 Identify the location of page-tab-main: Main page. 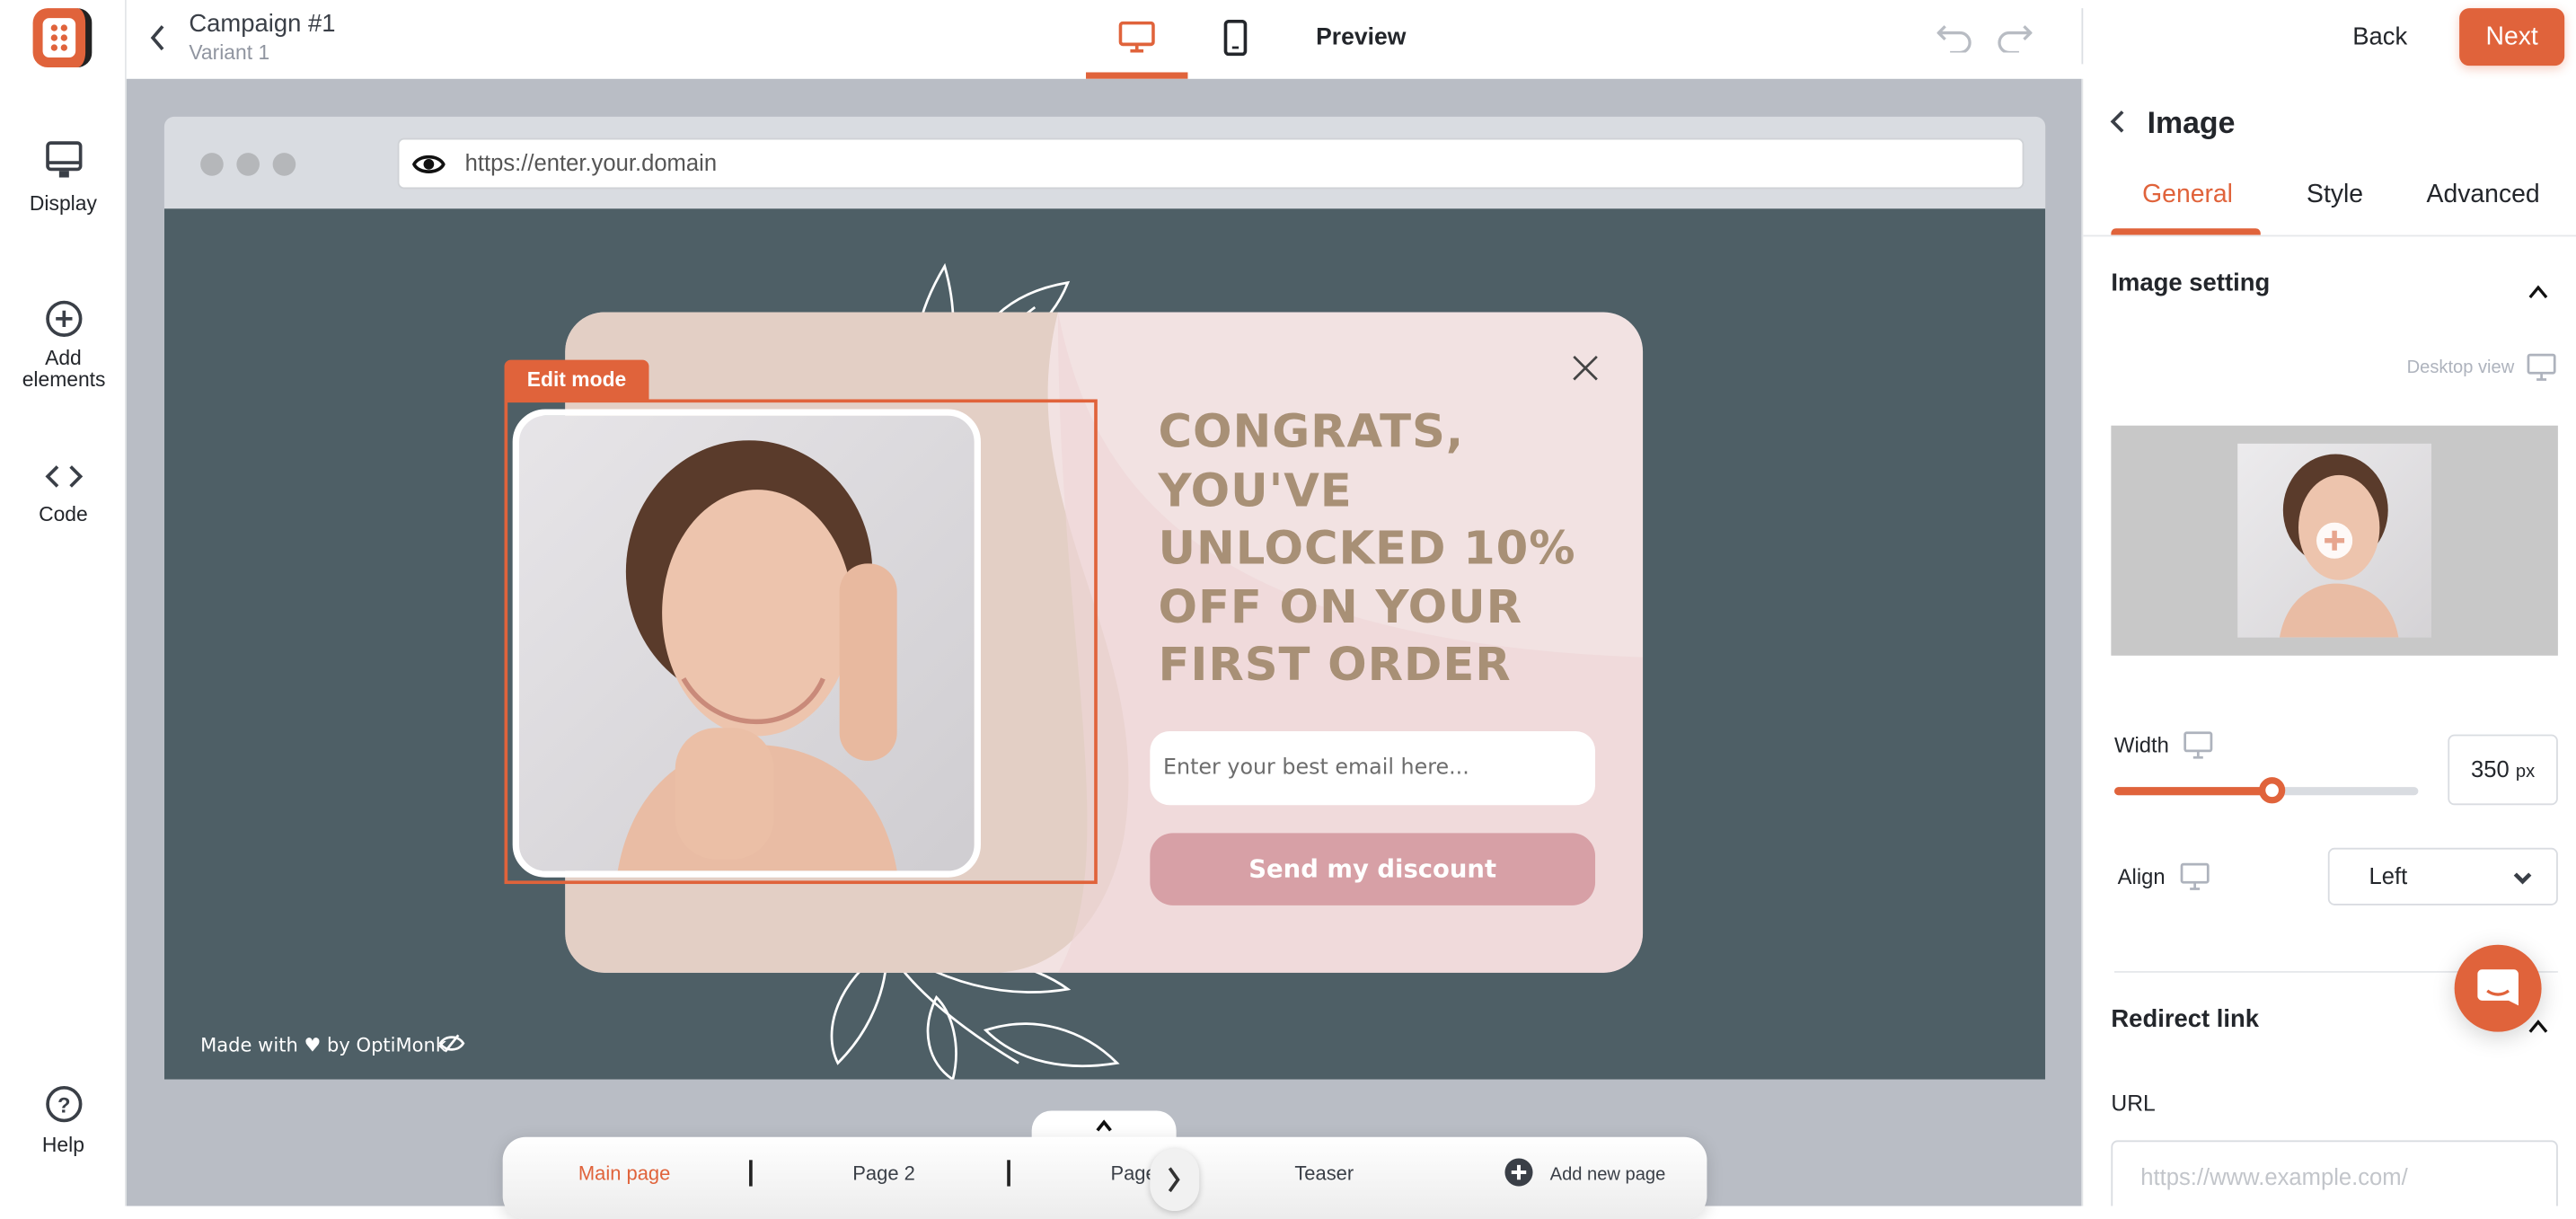
(624, 1173).